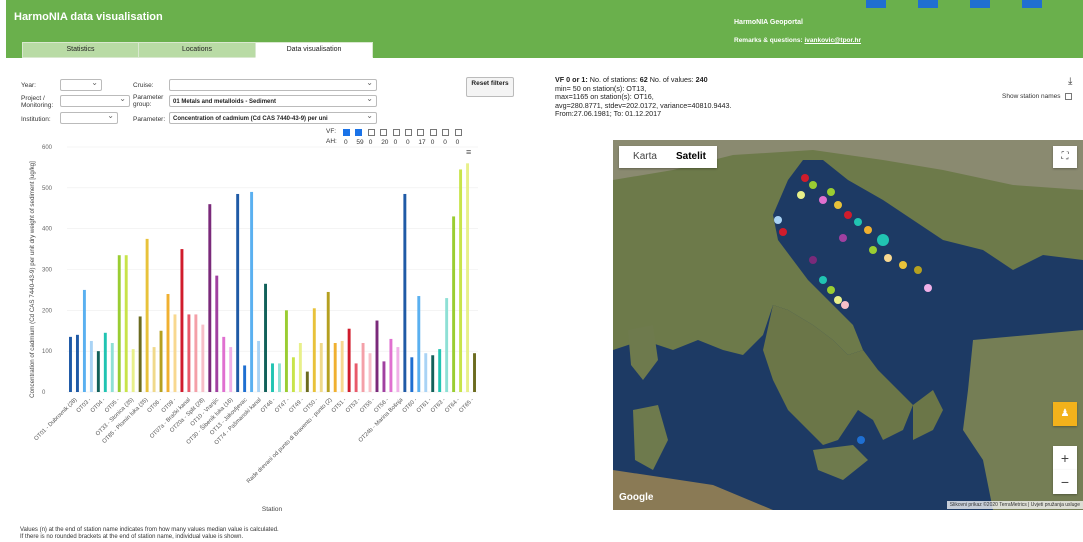  I want to click on remarks-label: Remarks & questions:, so click(768, 40).